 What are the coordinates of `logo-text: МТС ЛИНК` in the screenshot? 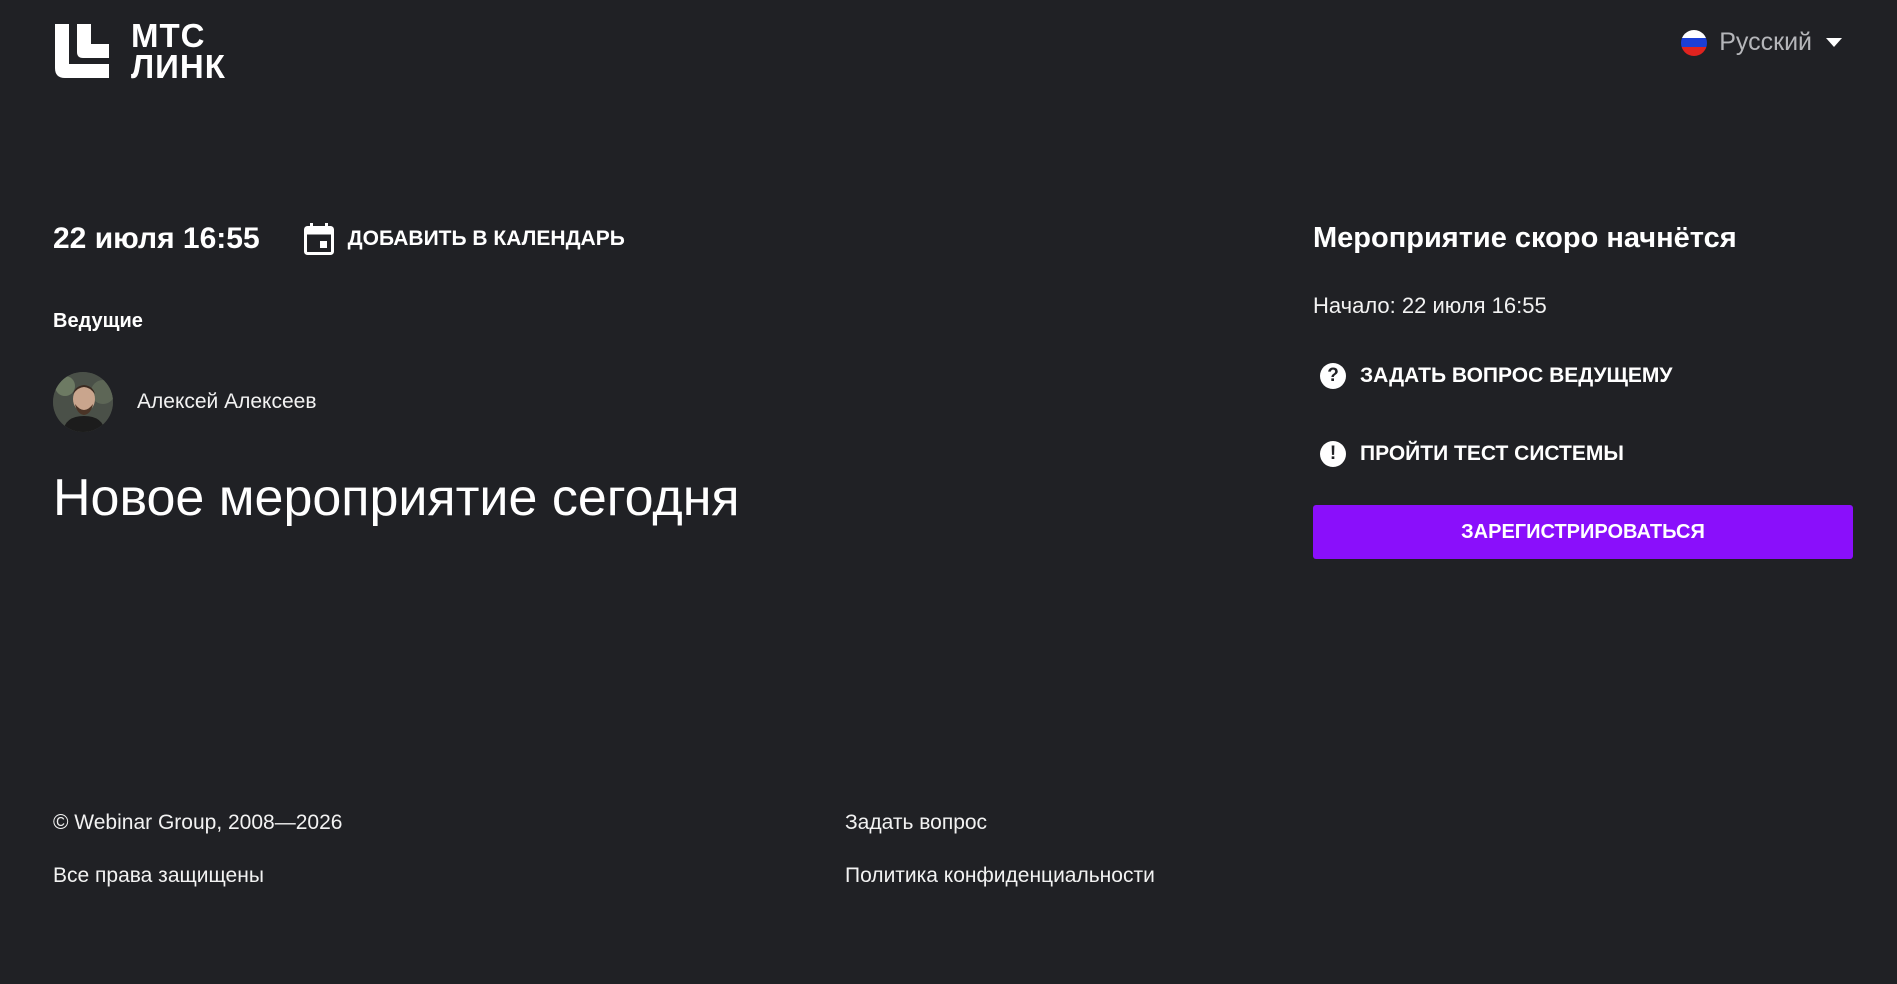 It's located at (178, 51).